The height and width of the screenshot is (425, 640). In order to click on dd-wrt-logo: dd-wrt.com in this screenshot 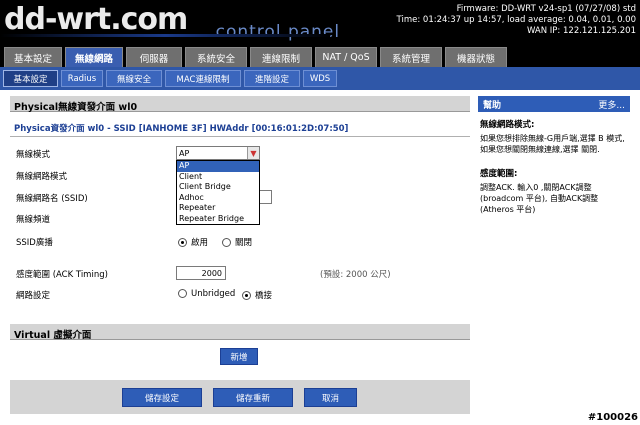, I will do `click(96, 19)`.